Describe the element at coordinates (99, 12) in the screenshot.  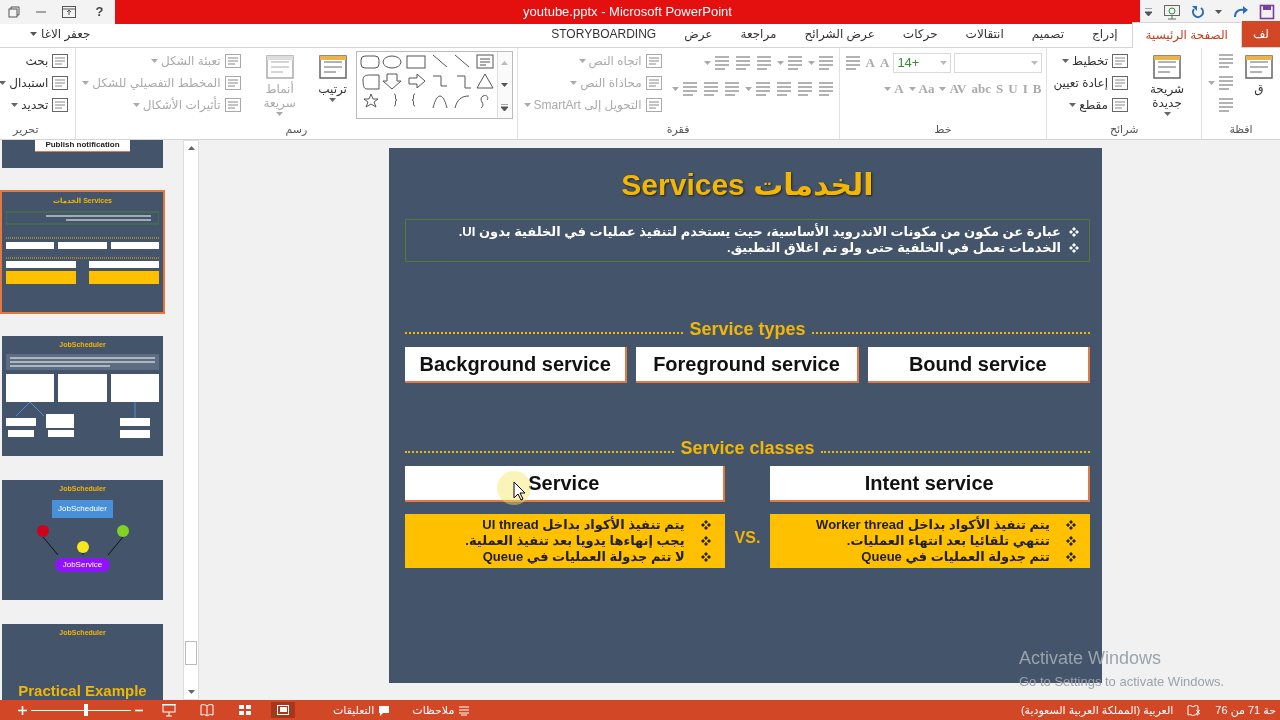
I see `help-button: ?` at that location.